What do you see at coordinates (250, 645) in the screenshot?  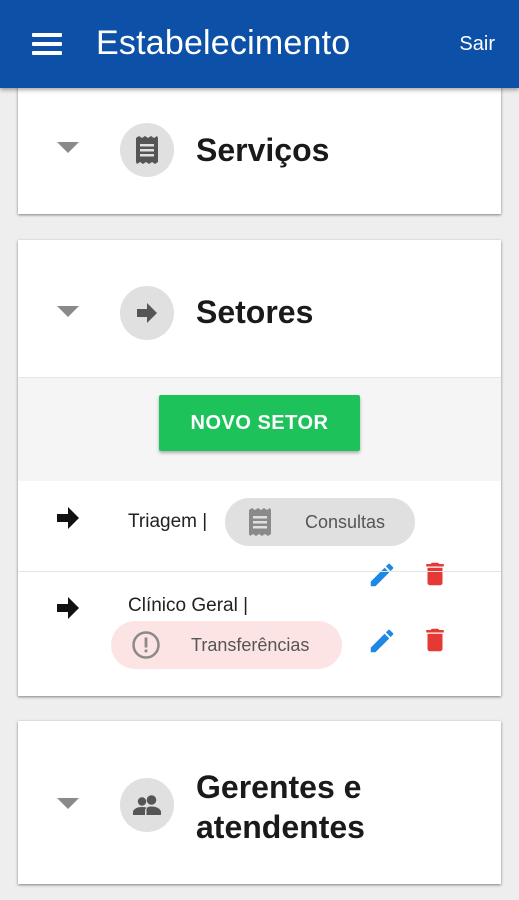 I see `chip-label: Transferências` at bounding box center [250, 645].